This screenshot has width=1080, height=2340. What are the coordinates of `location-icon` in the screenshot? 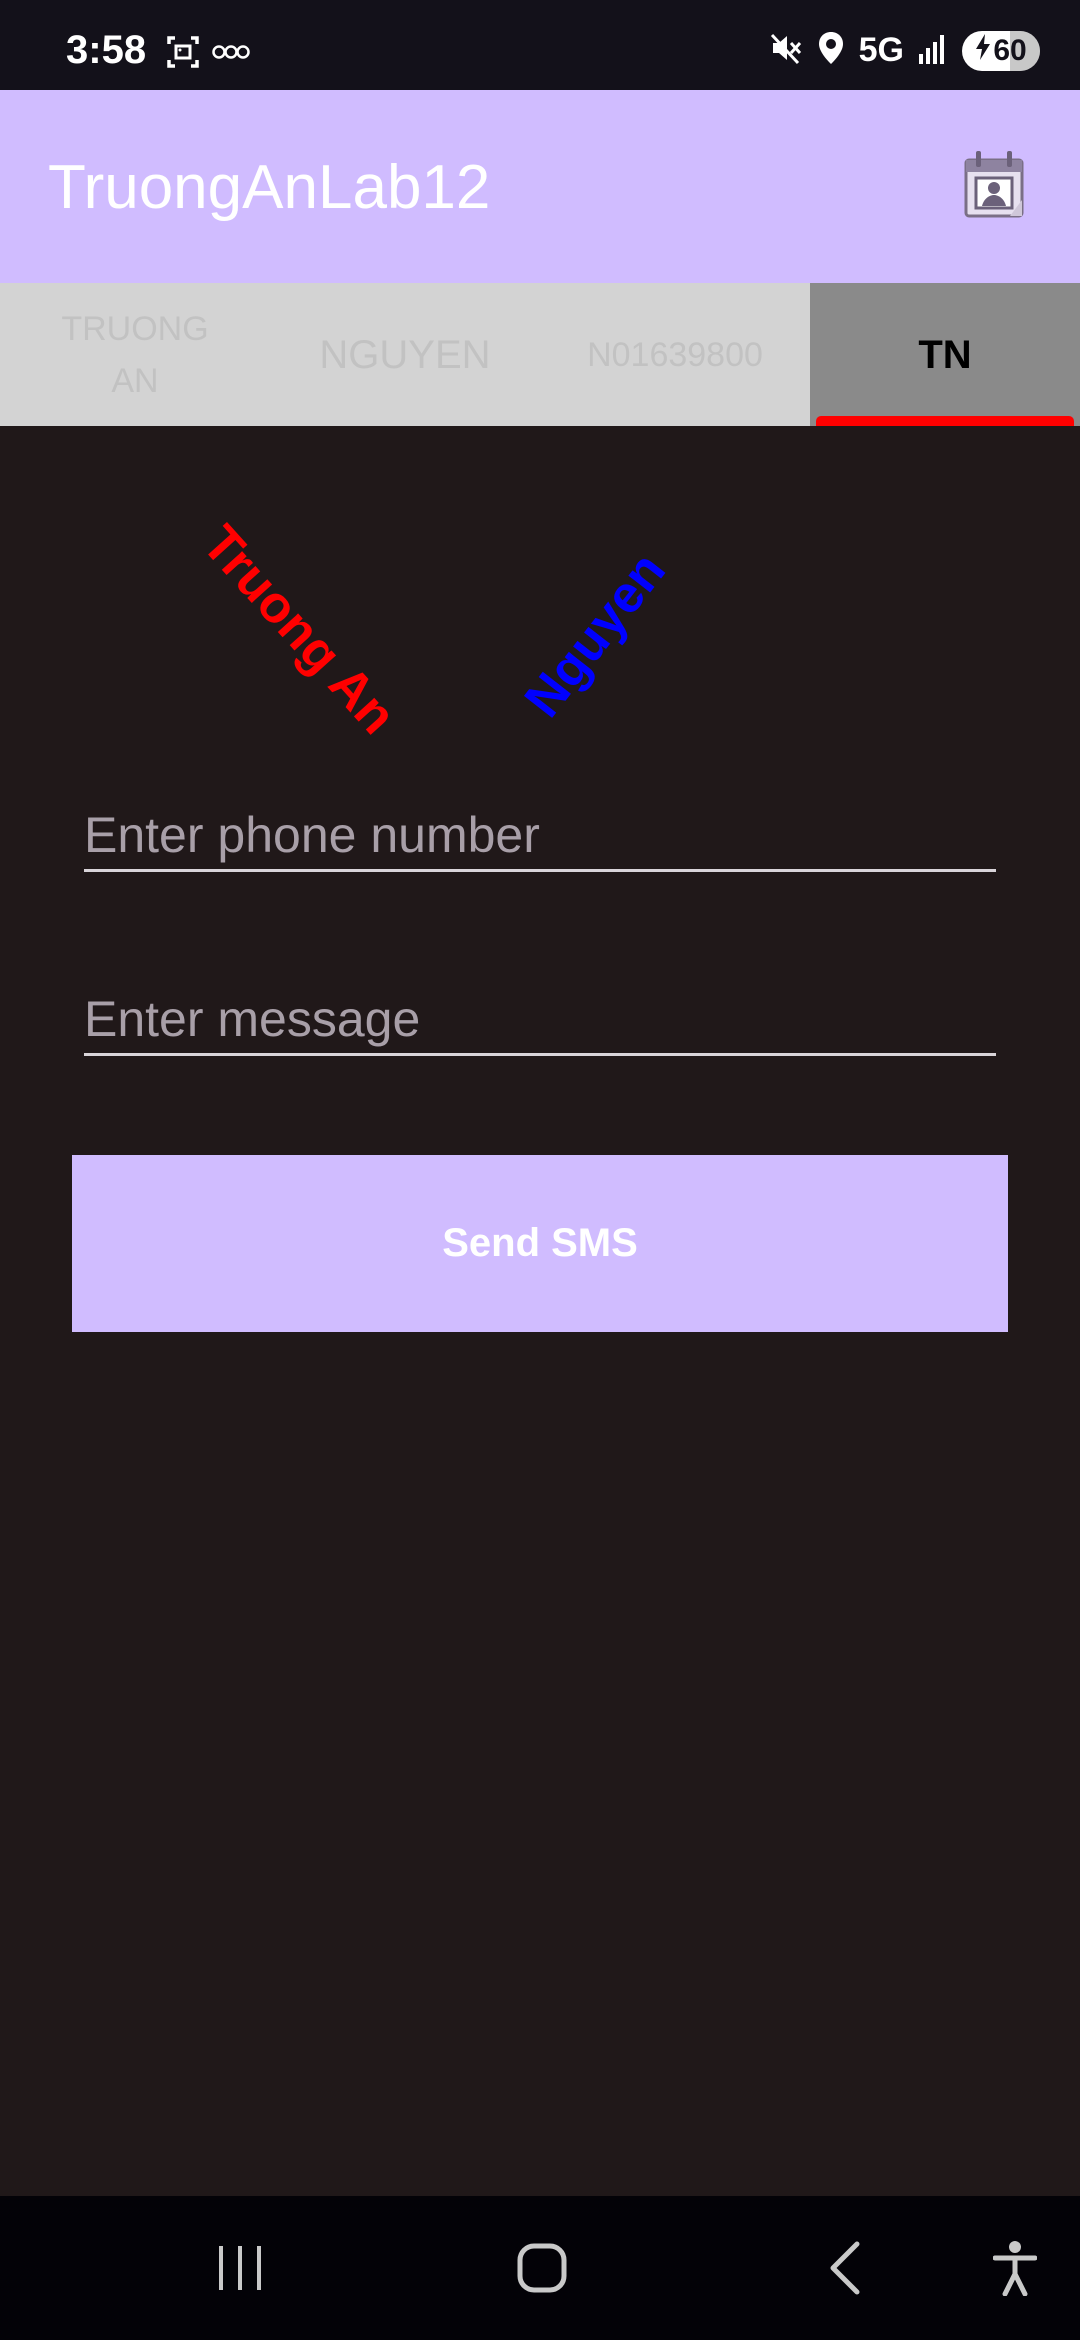 It's located at (831, 50).